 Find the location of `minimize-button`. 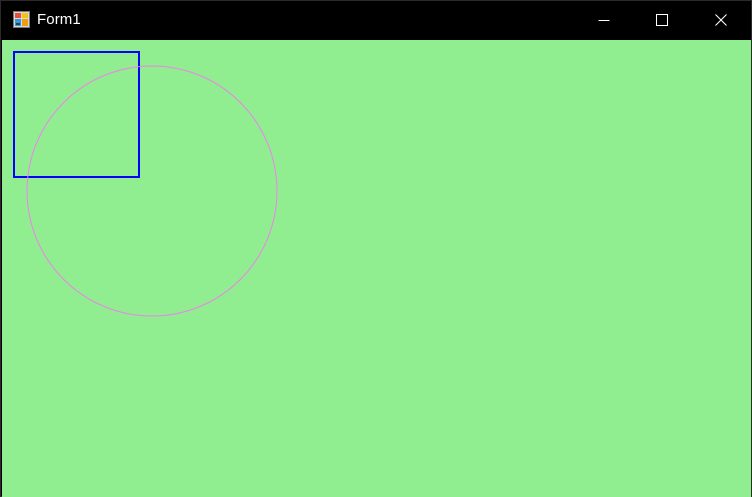

minimize-button is located at coordinates (604, 20).